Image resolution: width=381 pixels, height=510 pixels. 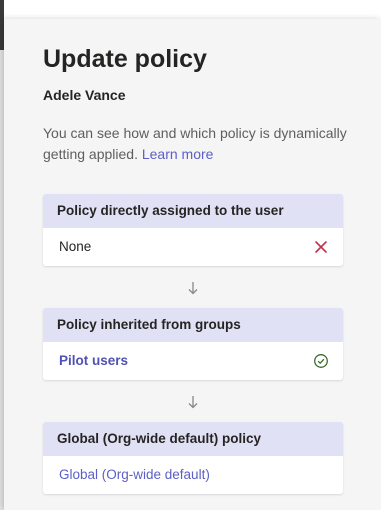 I want to click on global-policy-value-row: Global (Org-wide default), so click(x=193, y=475).